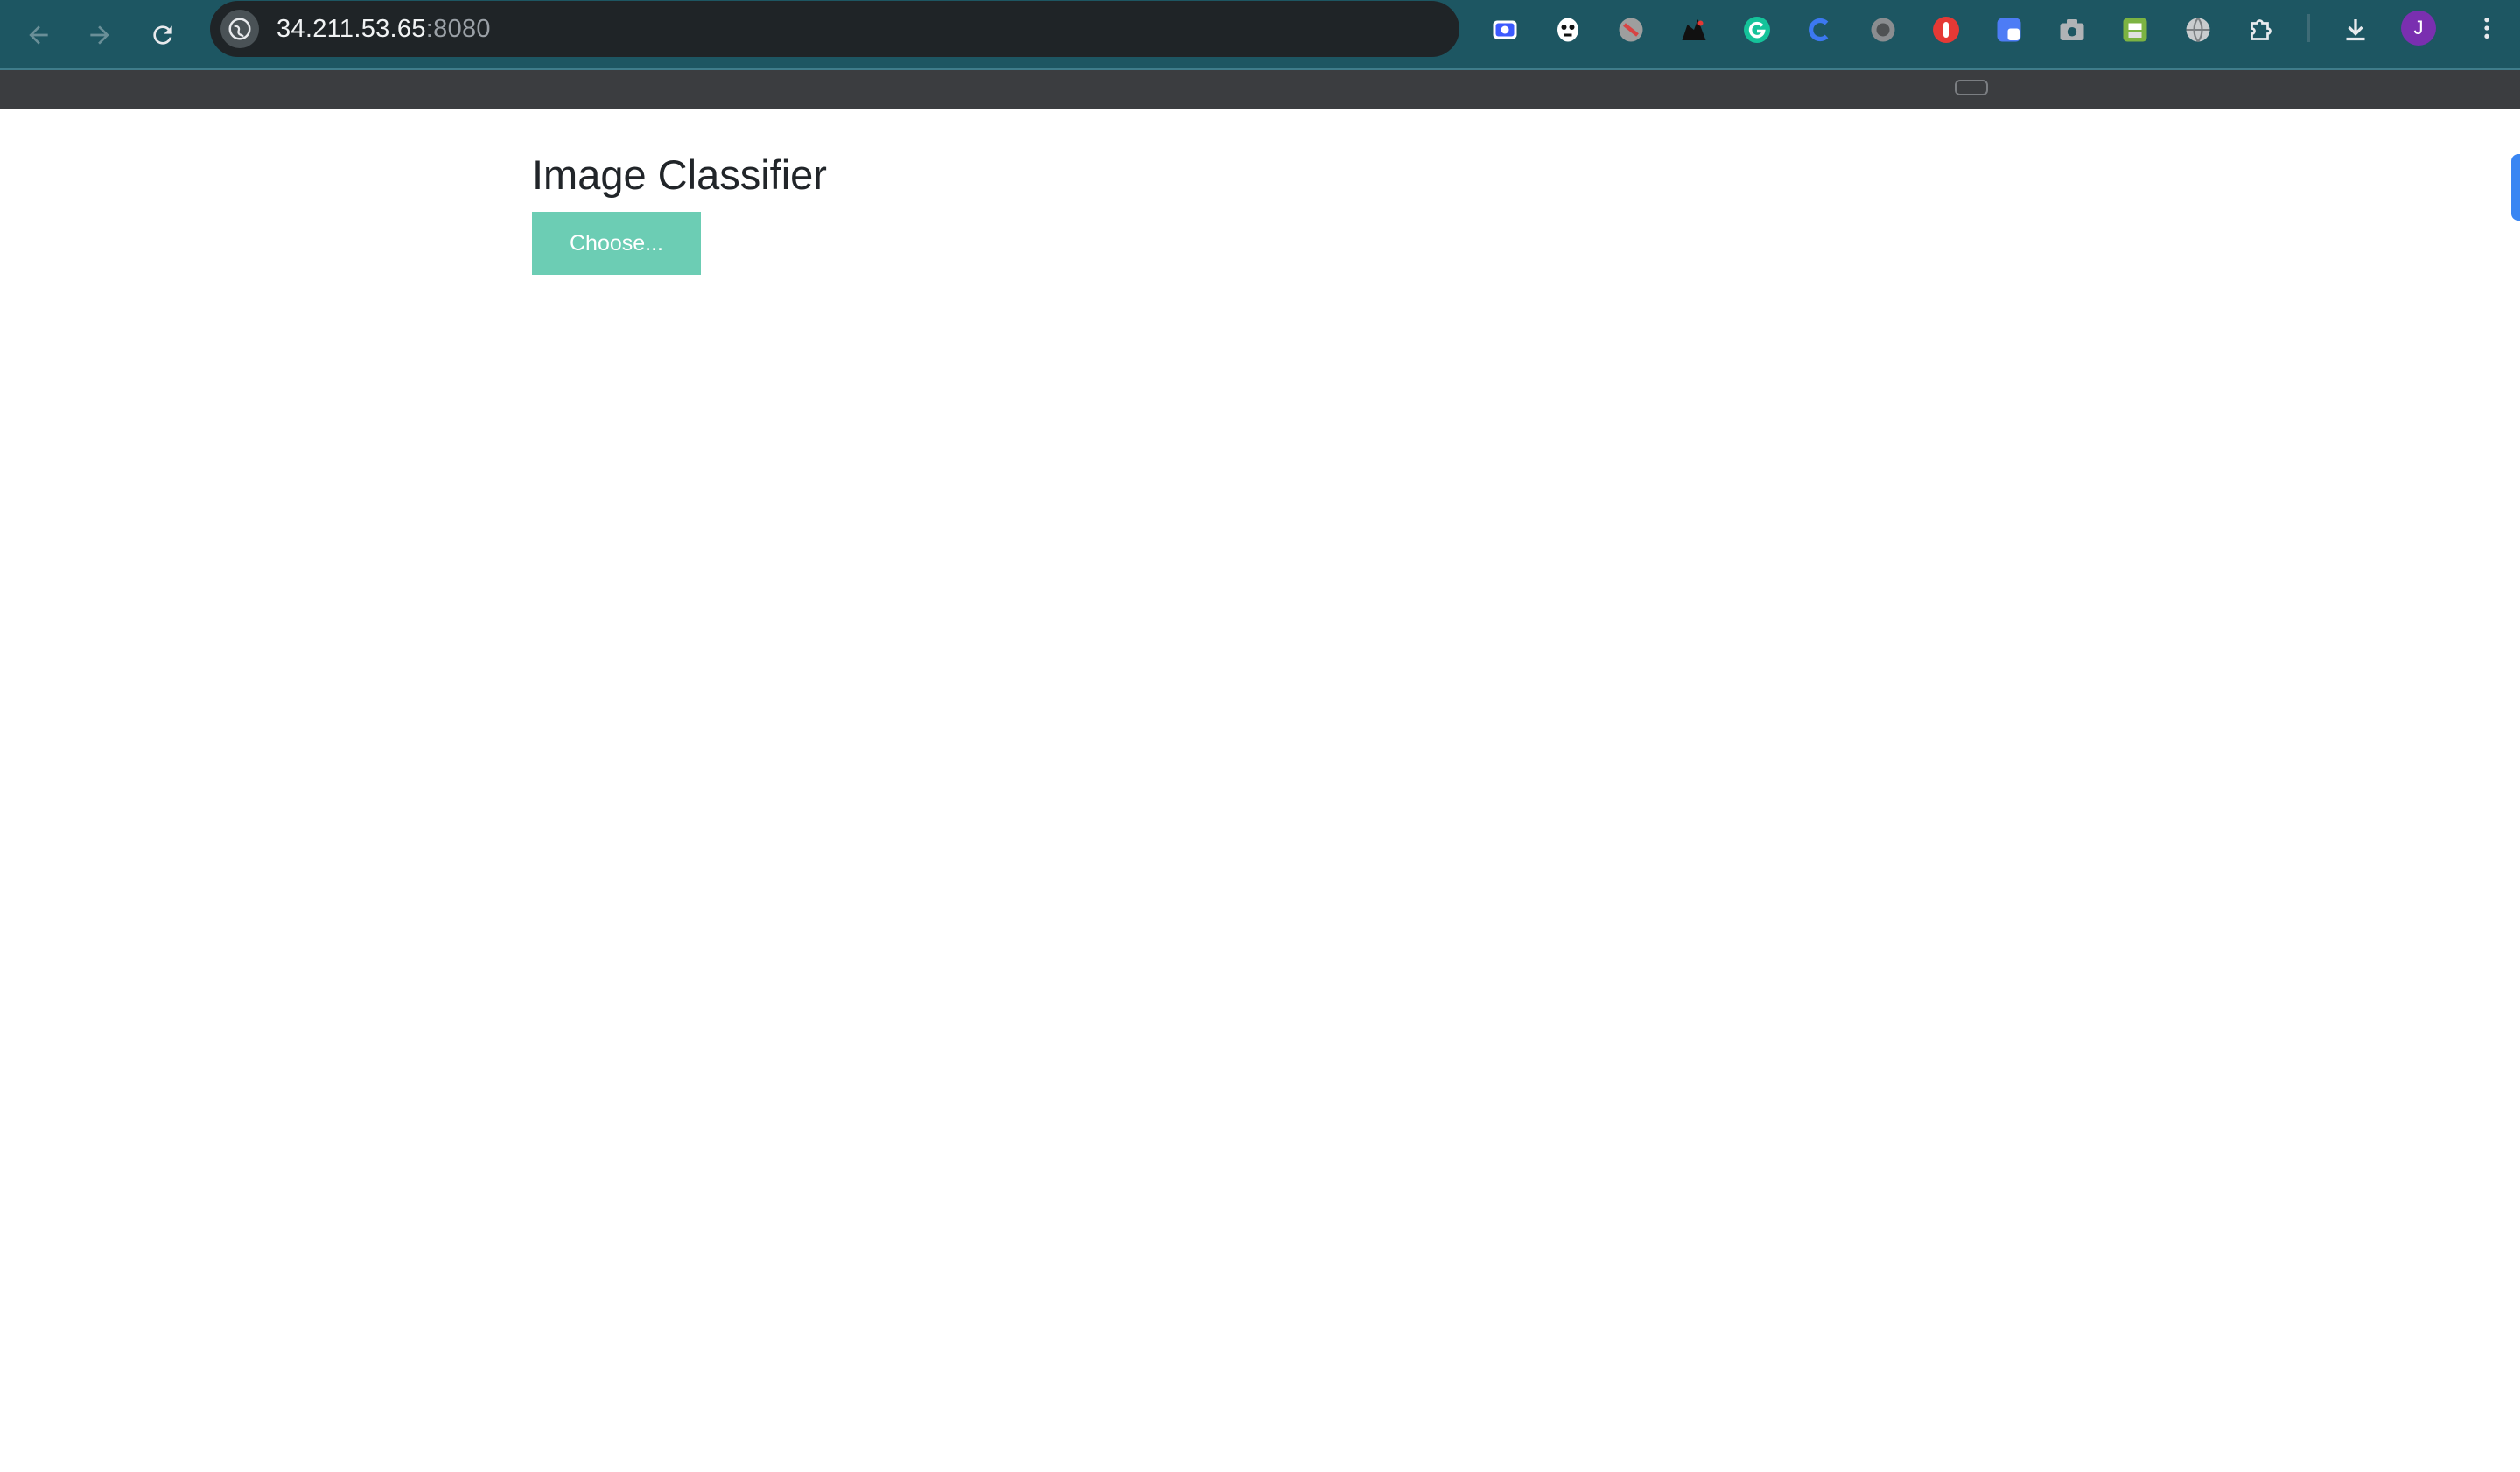 The height and width of the screenshot is (1472, 2520). What do you see at coordinates (1946, 29) in the screenshot?
I see `stop-hand-extension-icon` at bounding box center [1946, 29].